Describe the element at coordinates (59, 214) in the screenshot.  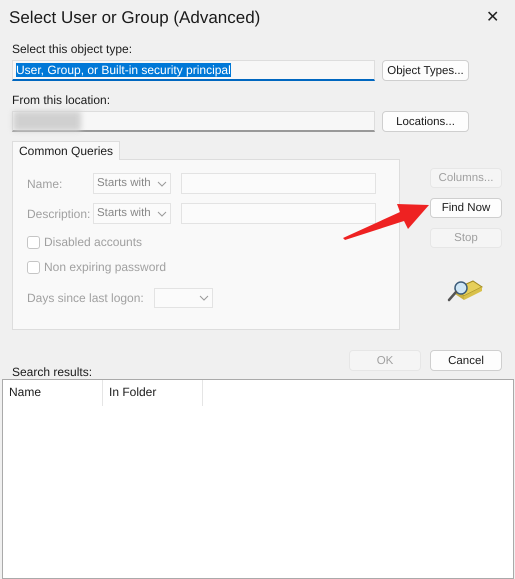
I see `field-label: Description:` at that location.